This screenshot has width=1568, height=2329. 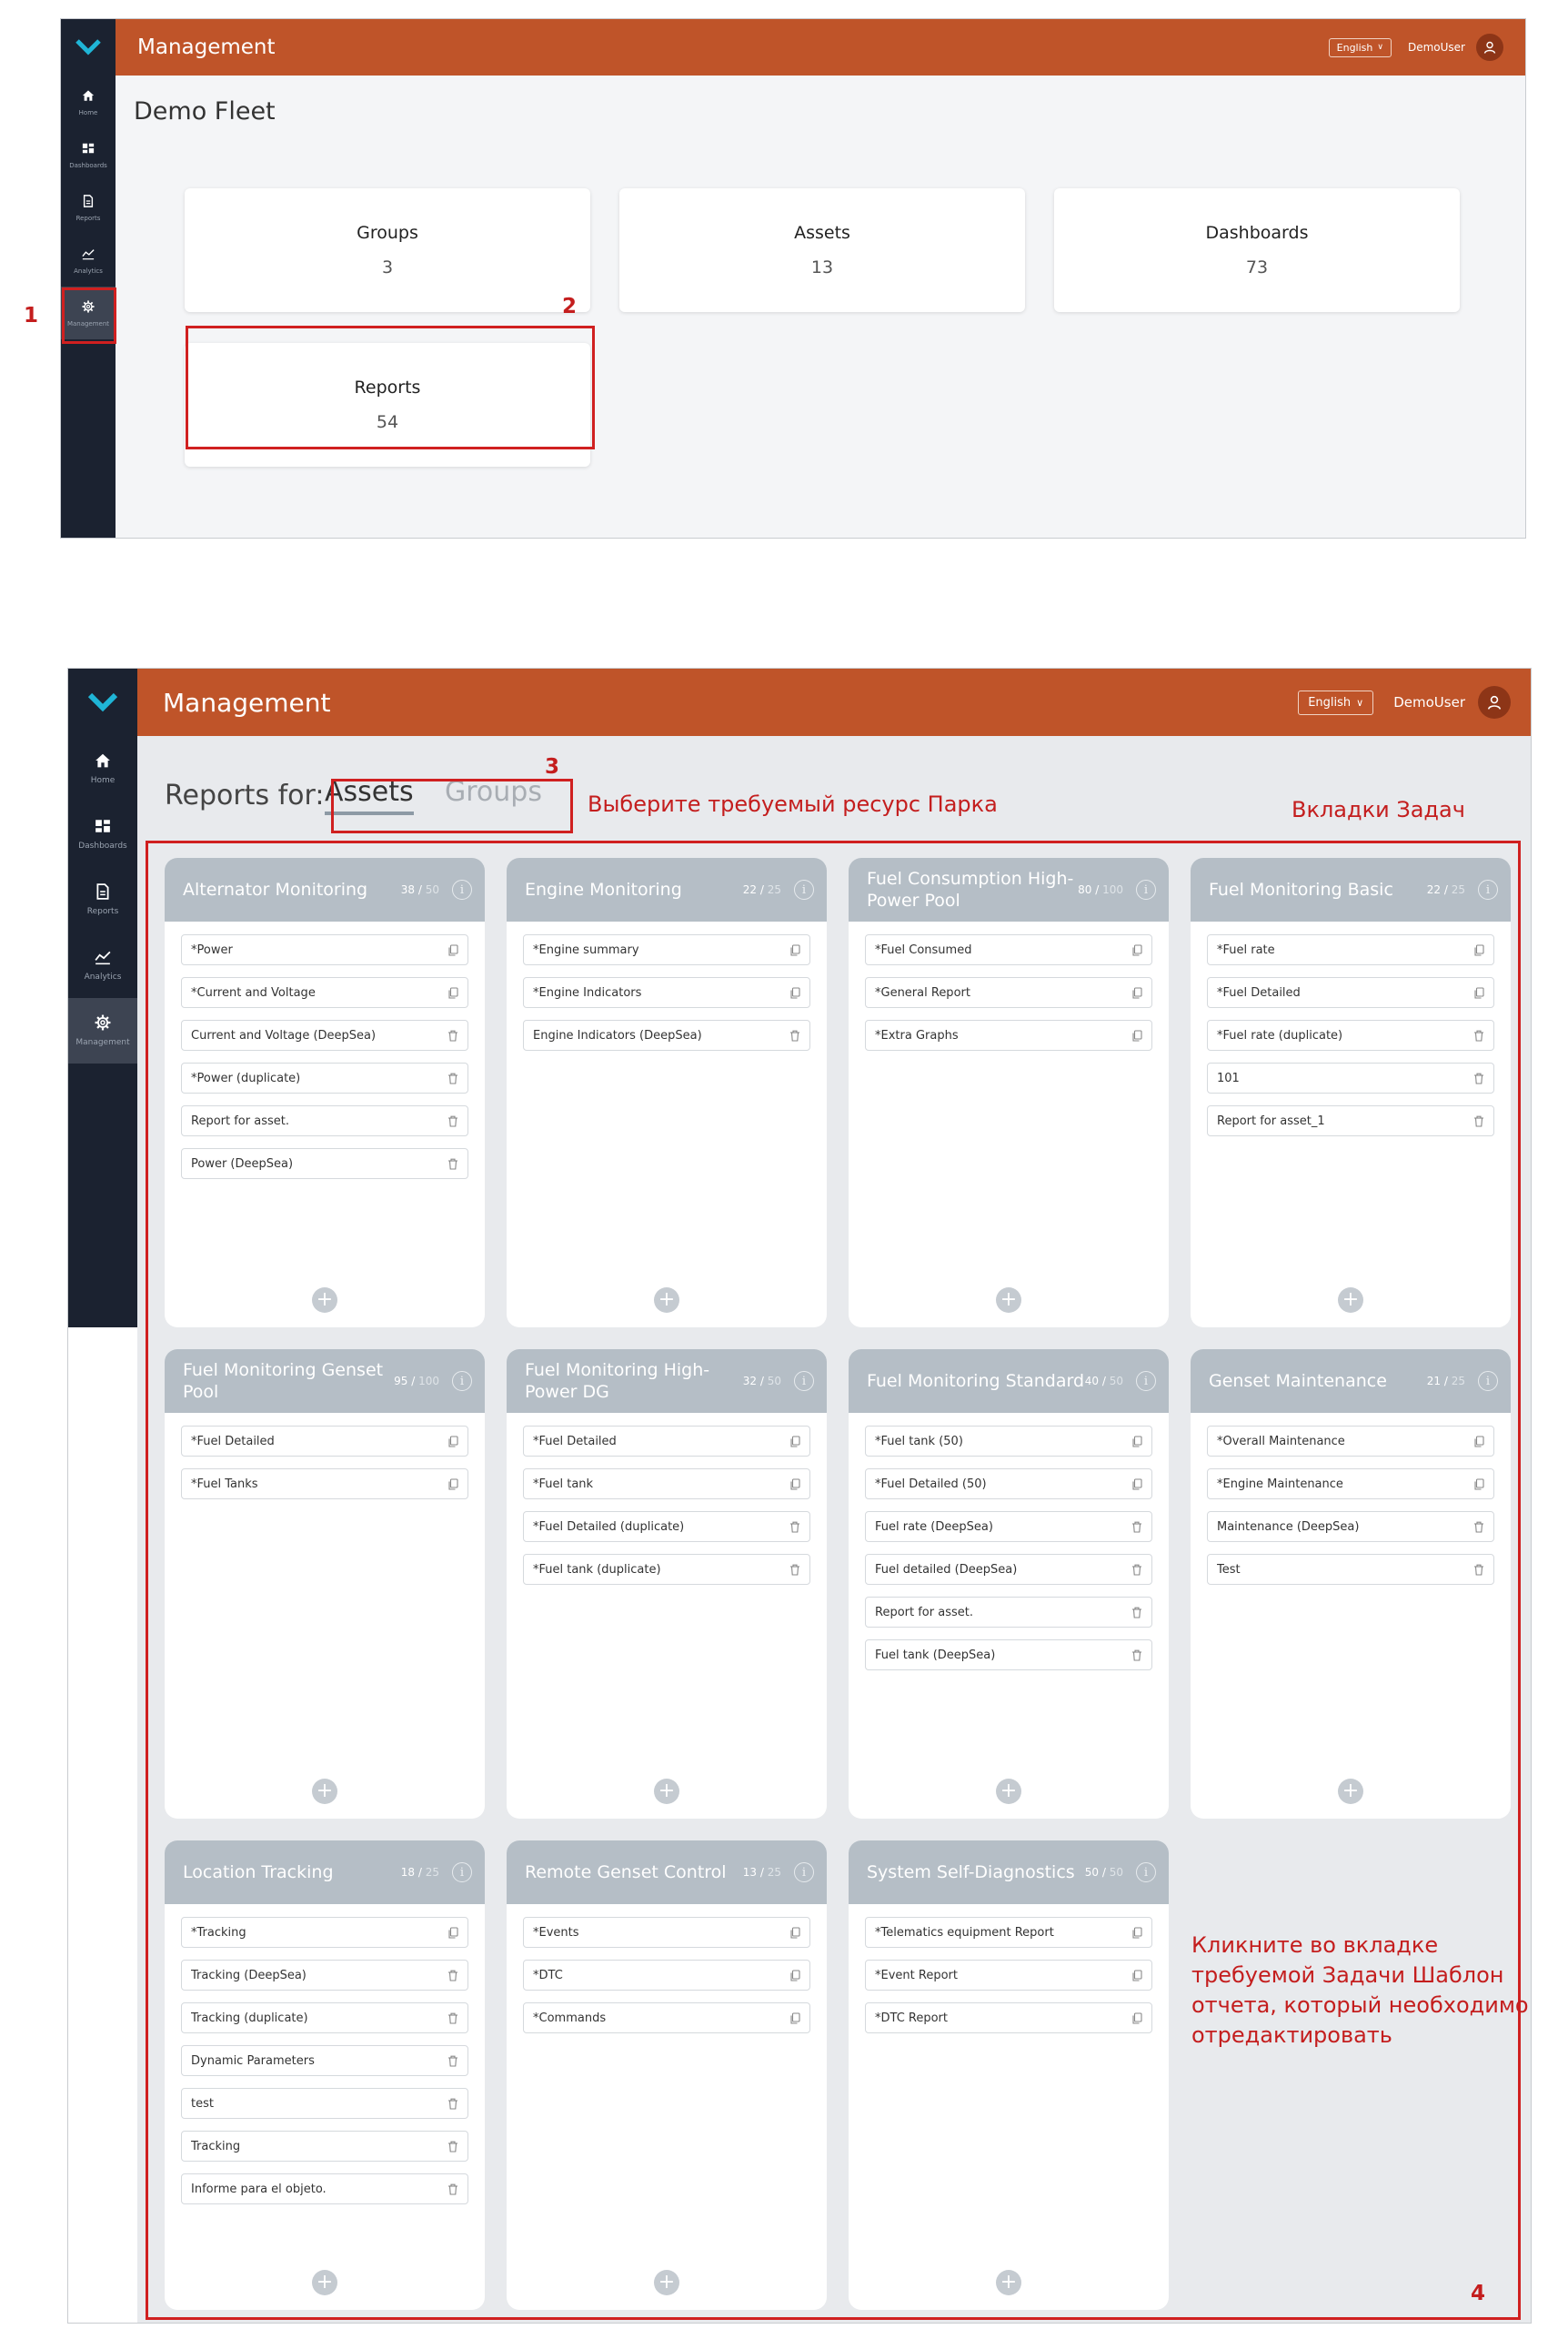 I want to click on stat-value: 3, so click(x=387, y=267).